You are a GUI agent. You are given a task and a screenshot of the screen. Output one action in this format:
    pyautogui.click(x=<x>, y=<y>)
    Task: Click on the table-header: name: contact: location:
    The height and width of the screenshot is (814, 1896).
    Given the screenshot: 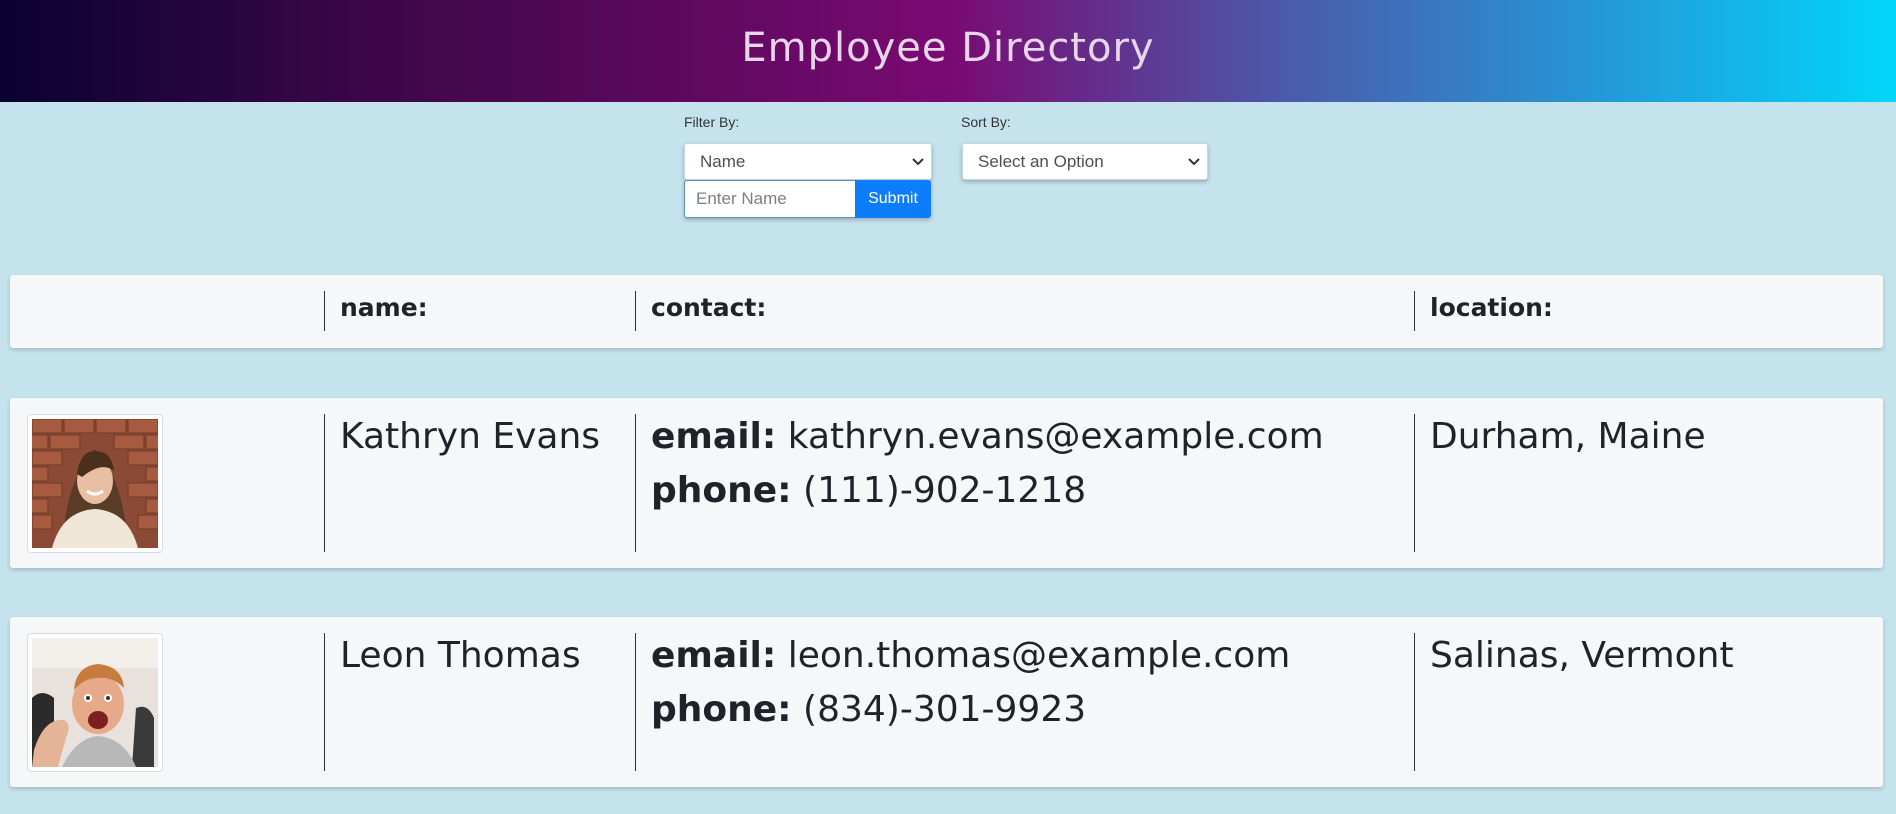 What is the action you would take?
    pyautogui.click(x=946, y=311)
    